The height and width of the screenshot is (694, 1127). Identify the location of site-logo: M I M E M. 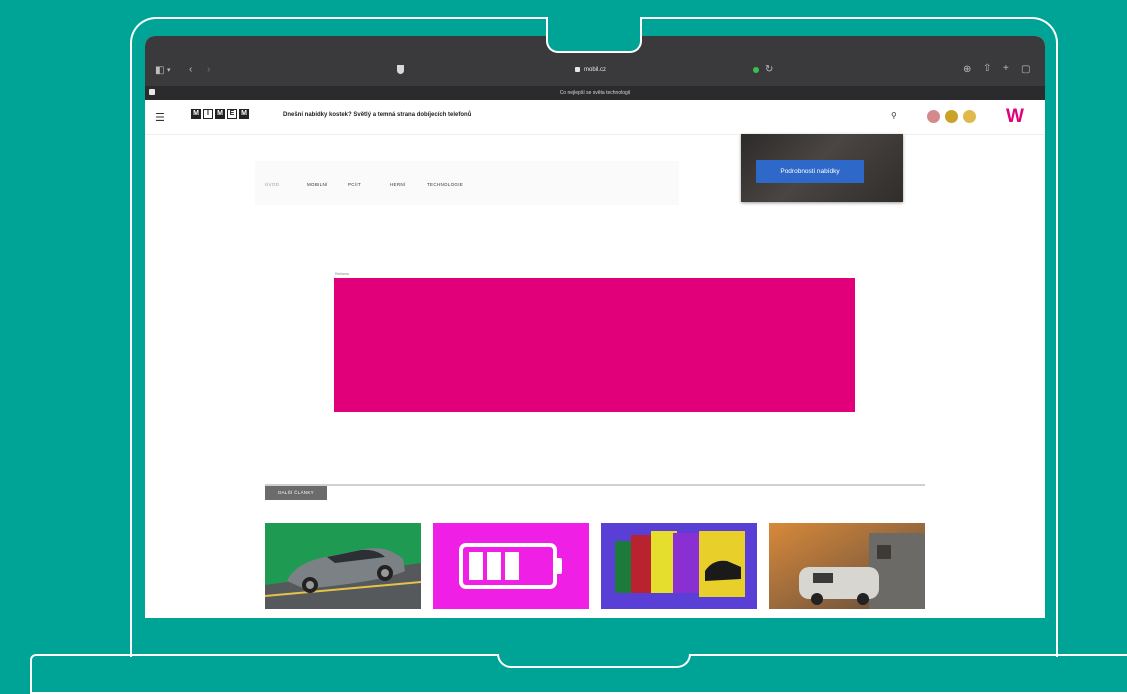
(220, 114).